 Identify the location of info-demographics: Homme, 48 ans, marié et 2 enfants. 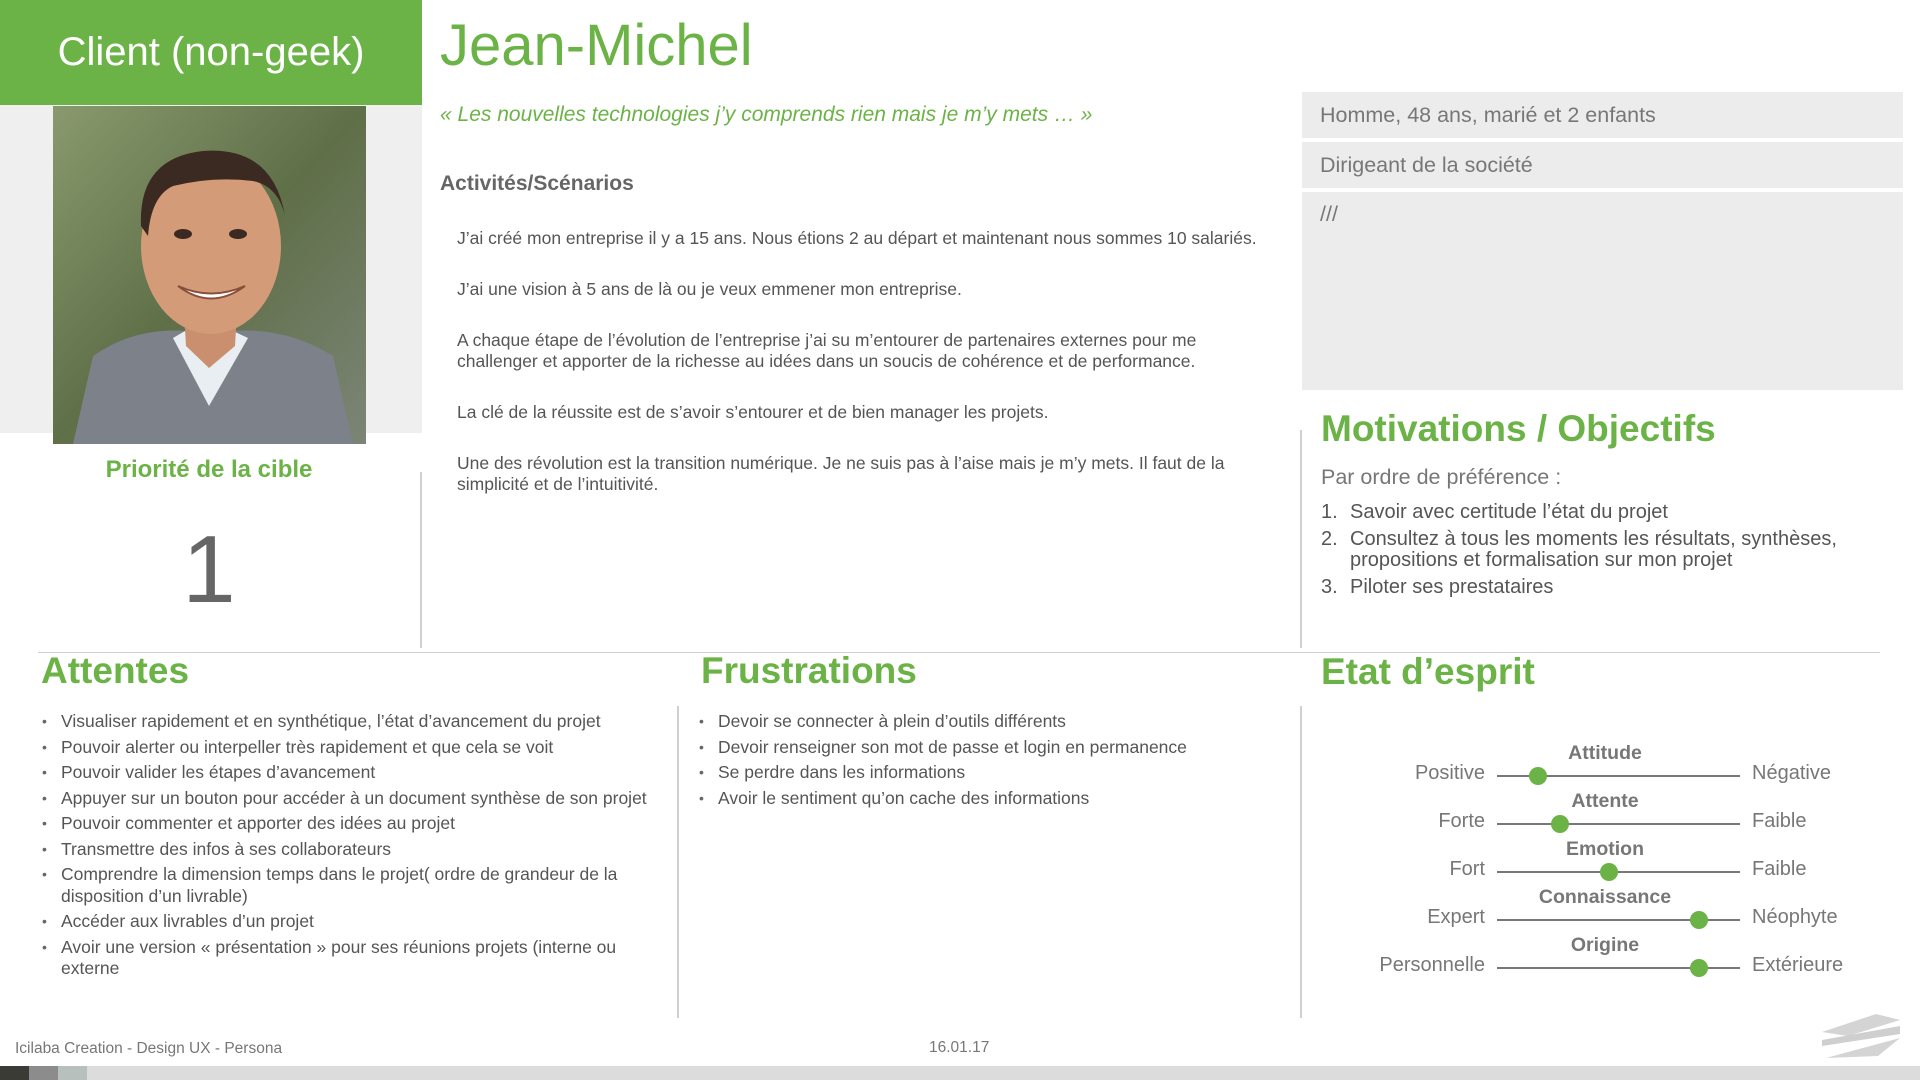
(1602, 115).